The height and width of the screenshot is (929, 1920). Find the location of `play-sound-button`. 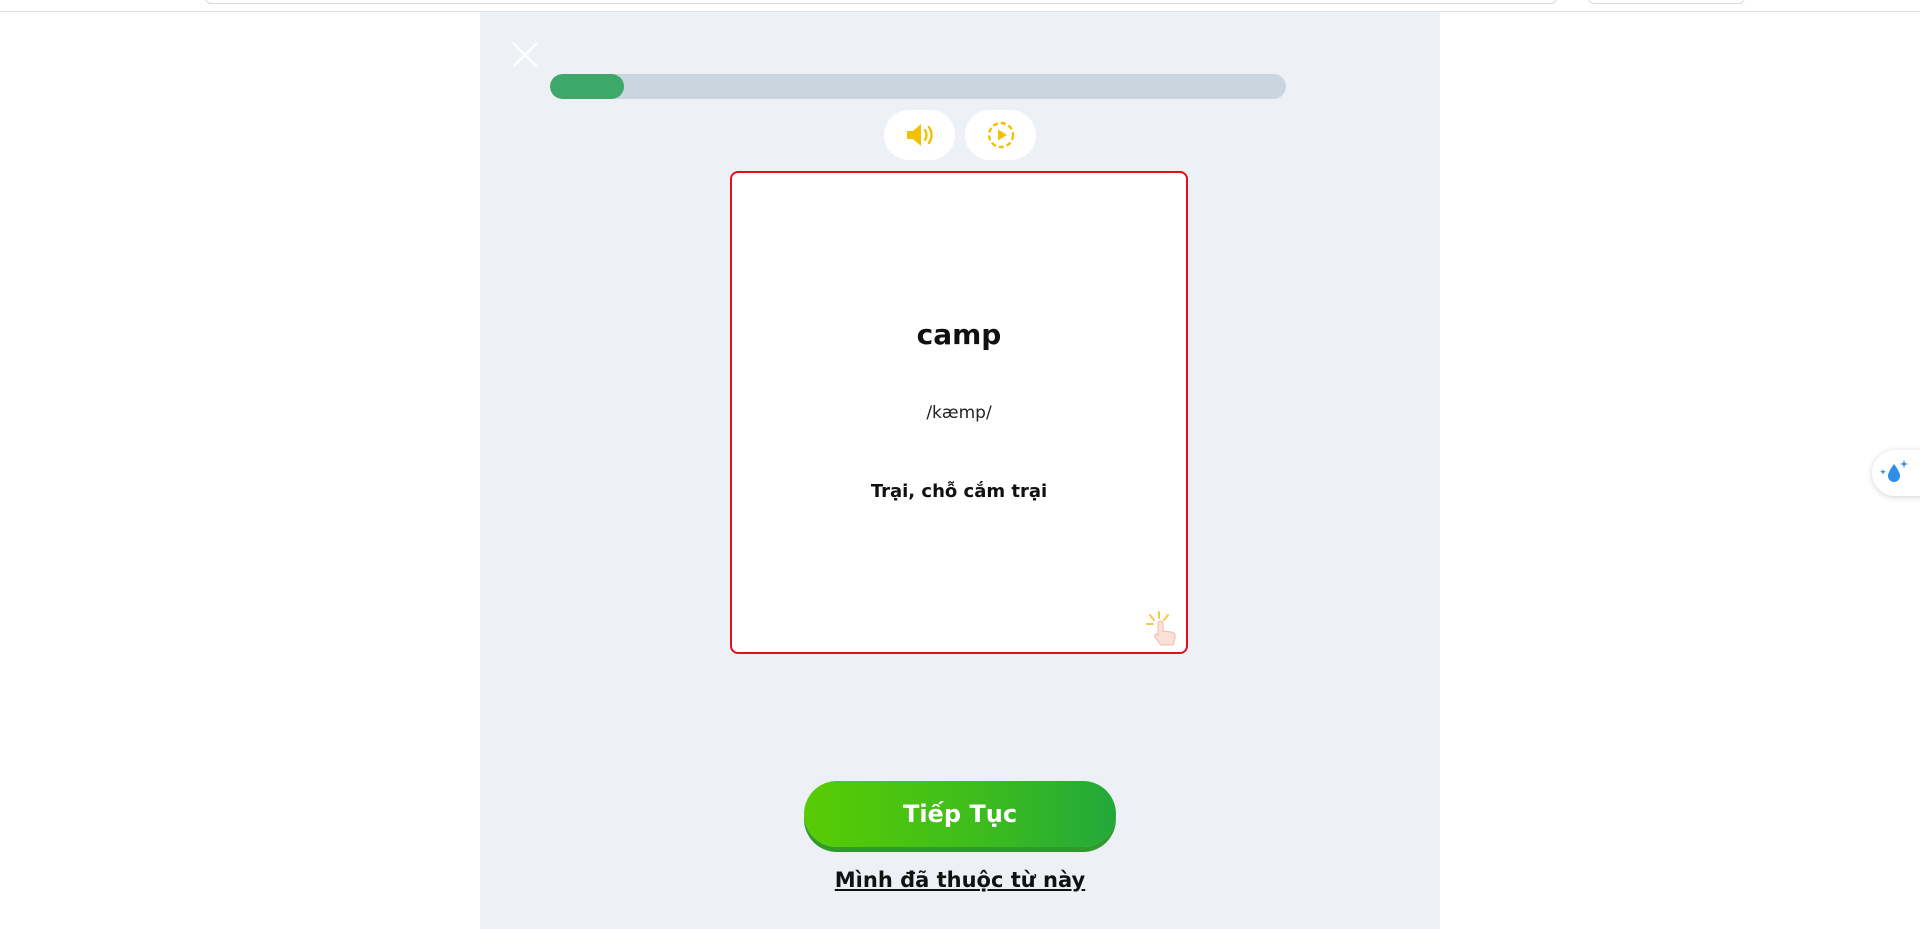

play-sound-button is located at coordinates (919, 135).